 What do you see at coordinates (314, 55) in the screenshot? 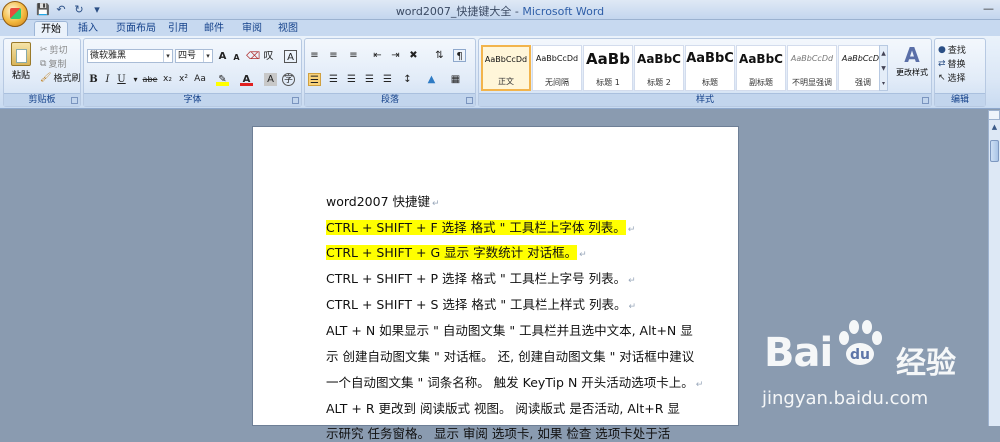
I see `bullets-icon: ≡` at bounding box center [314, 55].